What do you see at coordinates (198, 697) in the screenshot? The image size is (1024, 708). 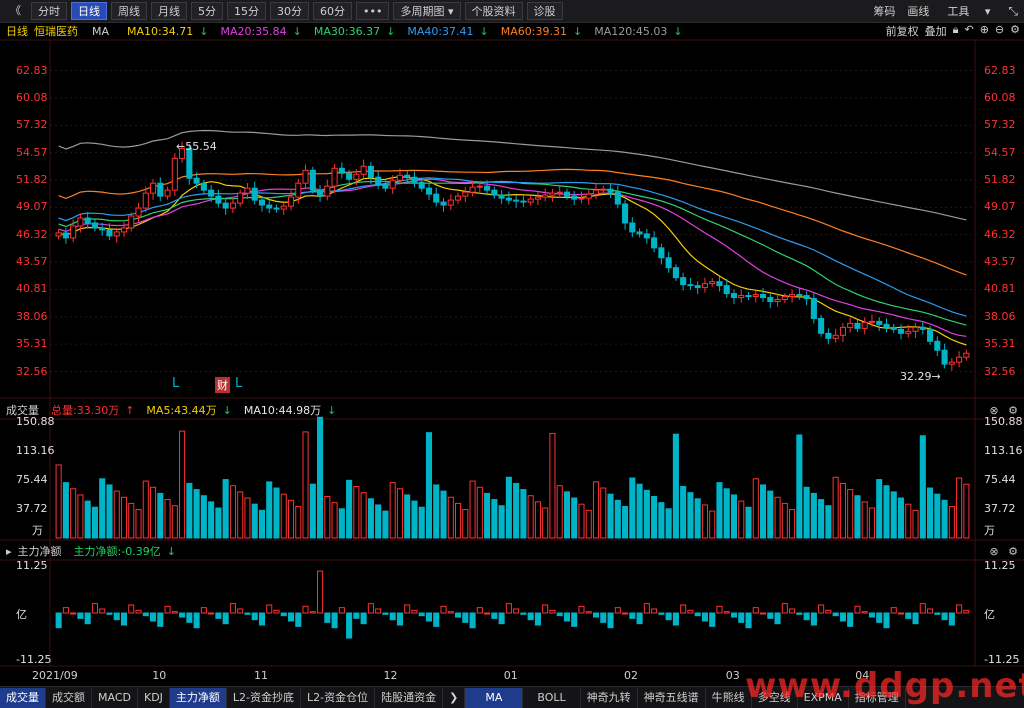 I see `tab-main-net: 主力净额` at bounding box center [198, 697].